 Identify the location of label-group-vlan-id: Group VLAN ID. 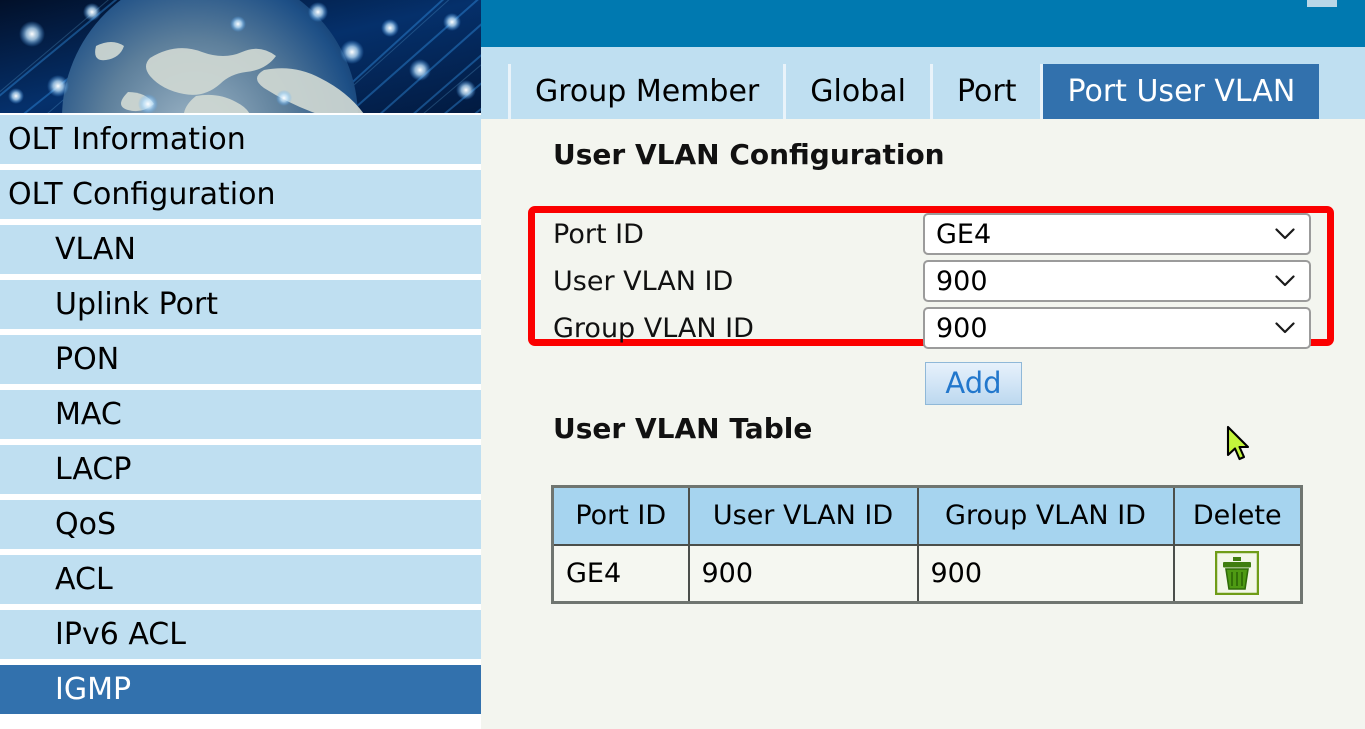
(653, 328).